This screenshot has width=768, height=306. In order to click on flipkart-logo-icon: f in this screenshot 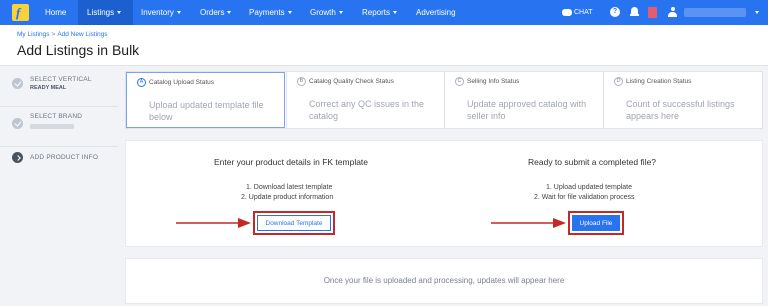, I will do `click(20, 12)`.